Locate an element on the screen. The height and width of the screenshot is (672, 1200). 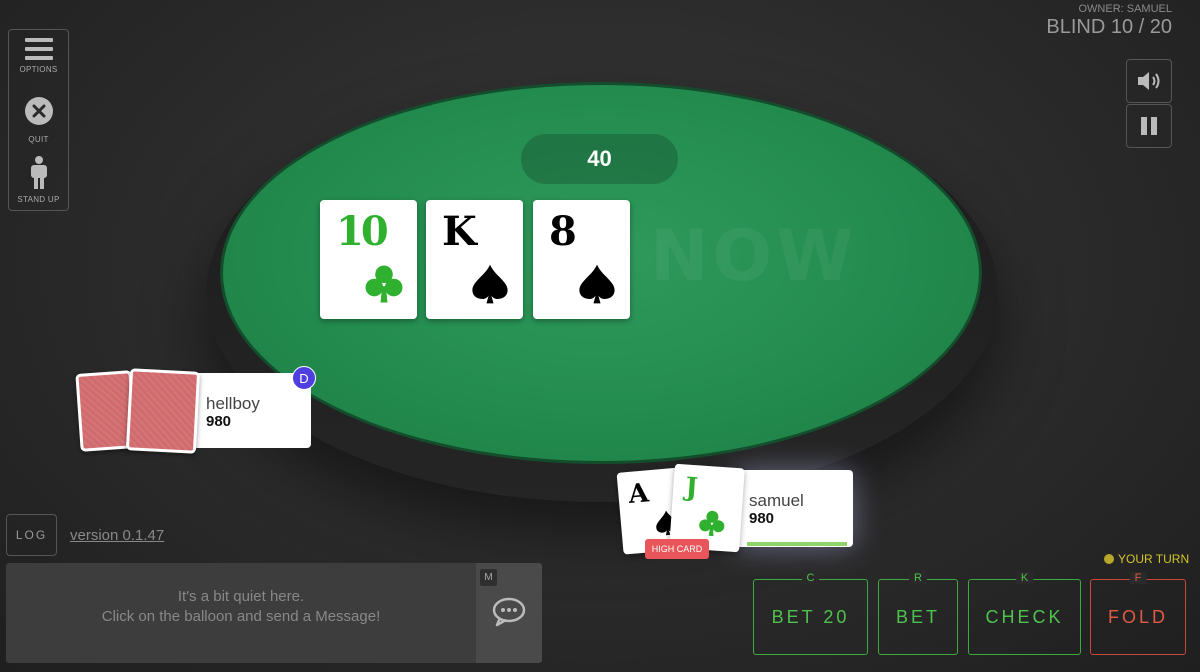
stand-up-button: STAND UP is located at coordinates (38, 180).